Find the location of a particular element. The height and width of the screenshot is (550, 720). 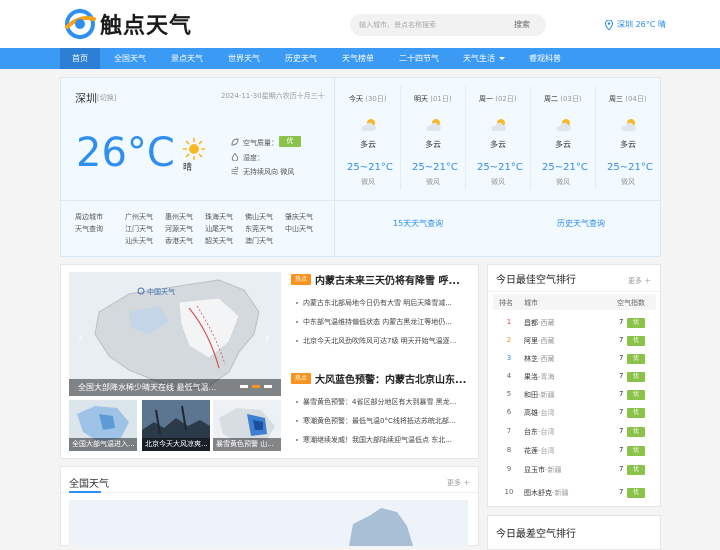

nearby-city-link: 汕尾天气 is located at coordinates (219, 229).